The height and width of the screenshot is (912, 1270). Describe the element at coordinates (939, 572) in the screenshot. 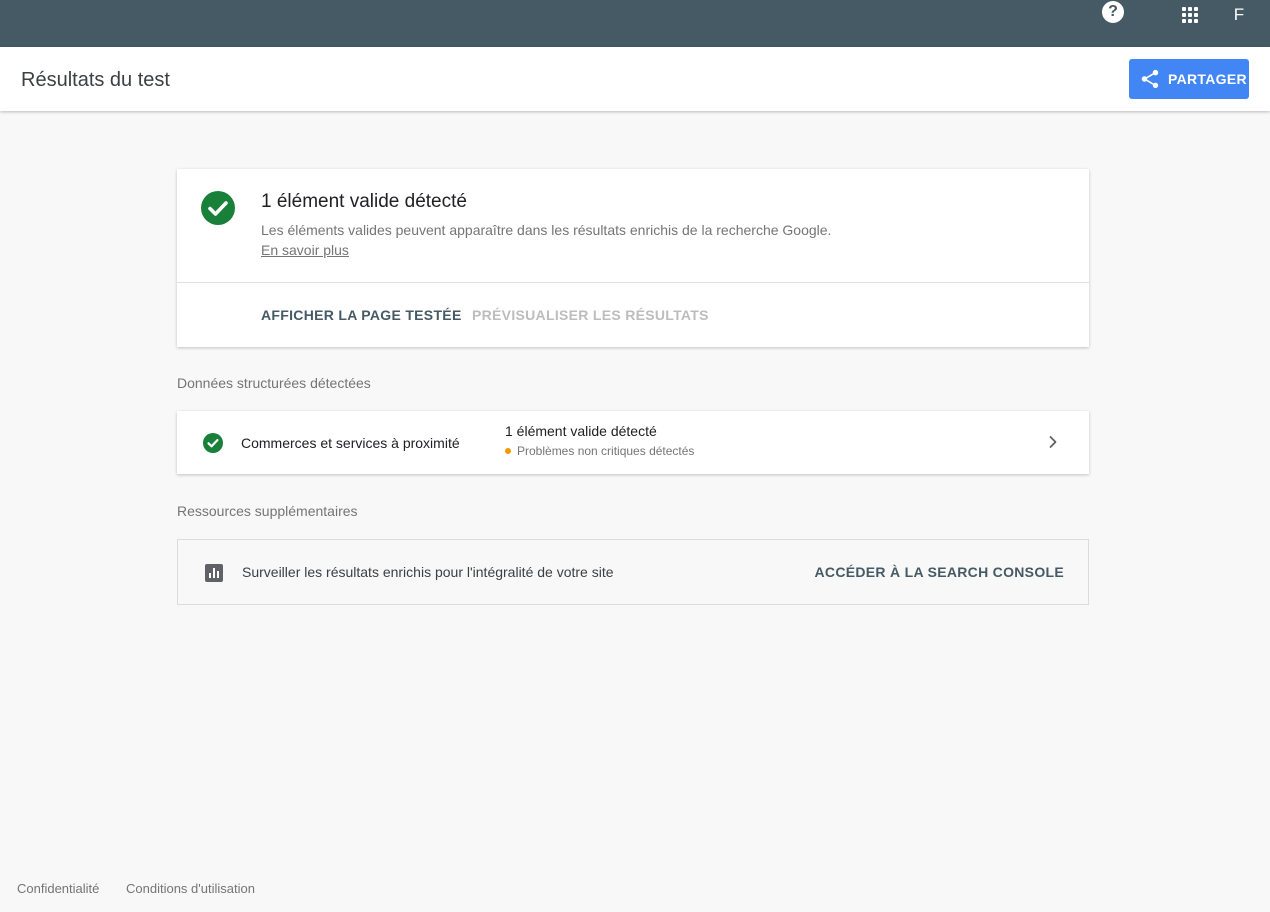

I see `search-console-link: ACCÉDER À LA SEARCH CONSOLE` at that location.